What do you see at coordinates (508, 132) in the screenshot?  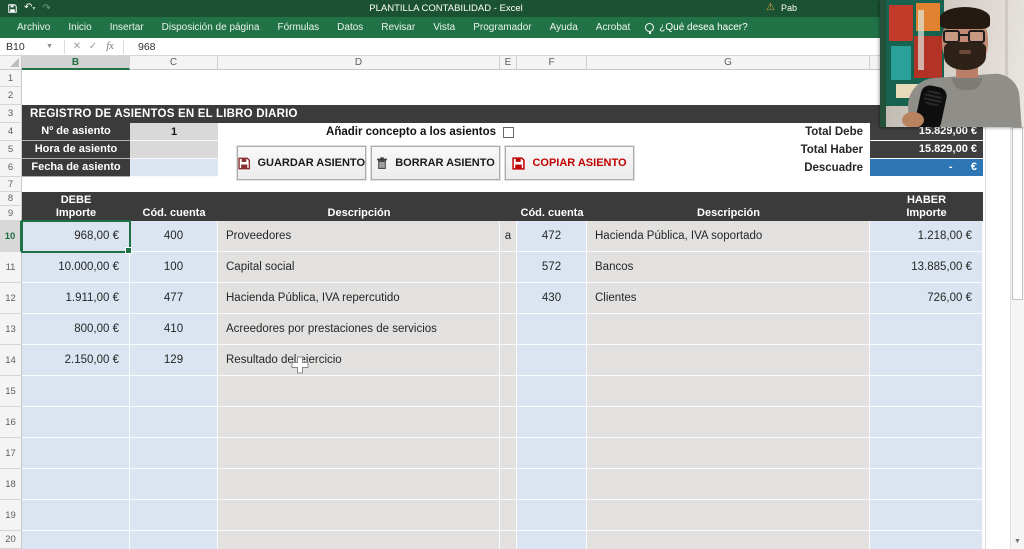 I see `add-concept-checkbox` at bounding box center [508, 132].